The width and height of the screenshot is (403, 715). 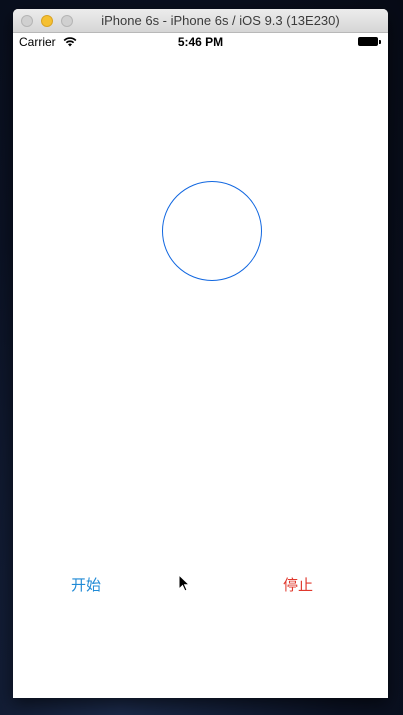 I want to click on mouse-cursor-icon, so click(x=184, y=585).